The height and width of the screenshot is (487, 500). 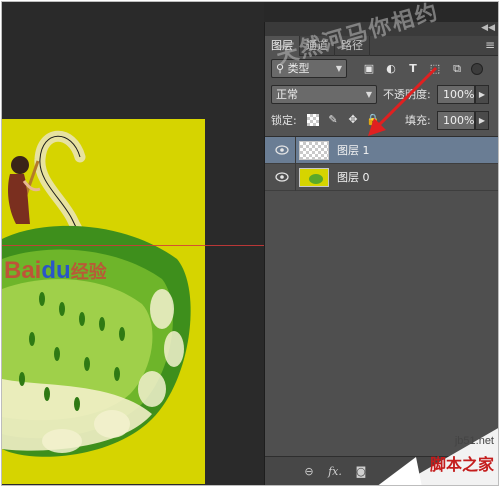 I want to click on fx-icon: fx., so click(x=335, y=472).